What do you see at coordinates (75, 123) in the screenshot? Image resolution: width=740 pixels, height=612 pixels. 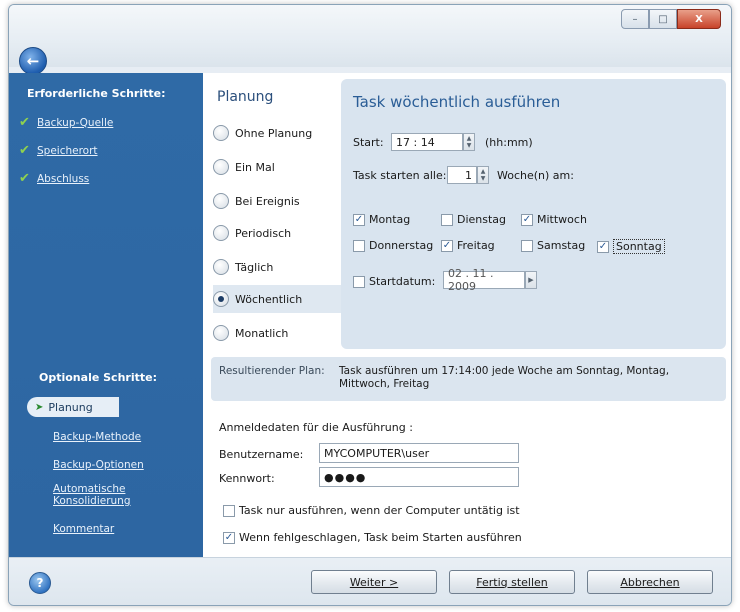 I see `sidebar-item-label: Backup-Quelle` at bounding box center [75, 123].